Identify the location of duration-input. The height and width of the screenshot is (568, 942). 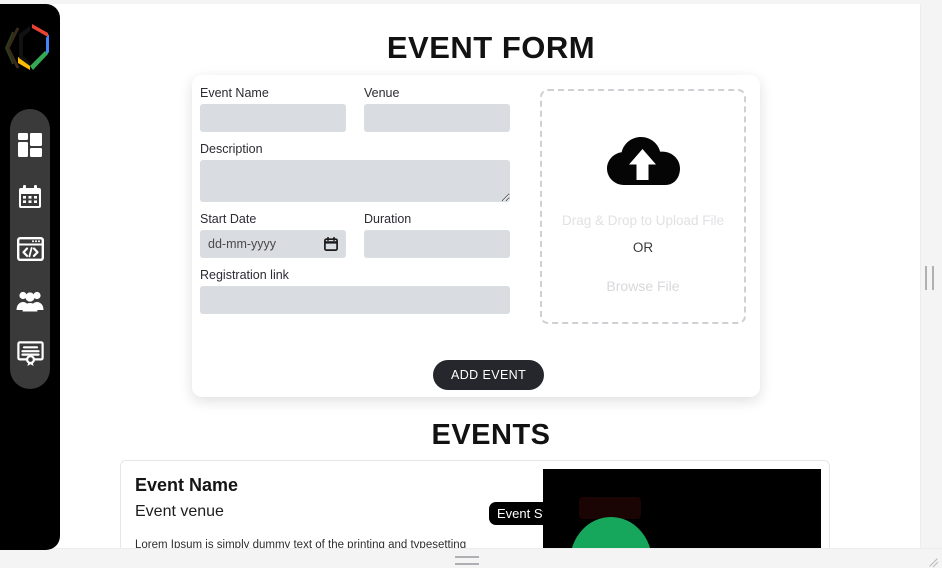
(437, 244).